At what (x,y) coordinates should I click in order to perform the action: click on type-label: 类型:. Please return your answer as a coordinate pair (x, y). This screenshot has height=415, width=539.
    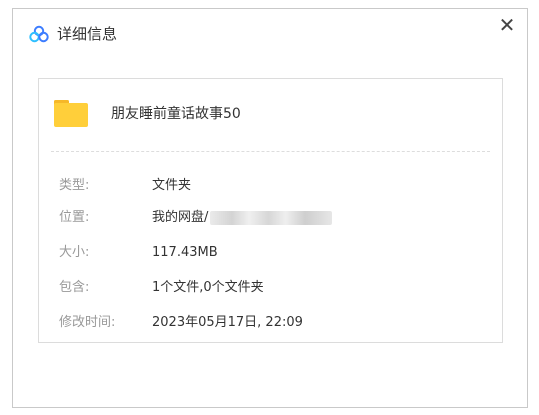
    Looking at the image, I should click on (74, 185).